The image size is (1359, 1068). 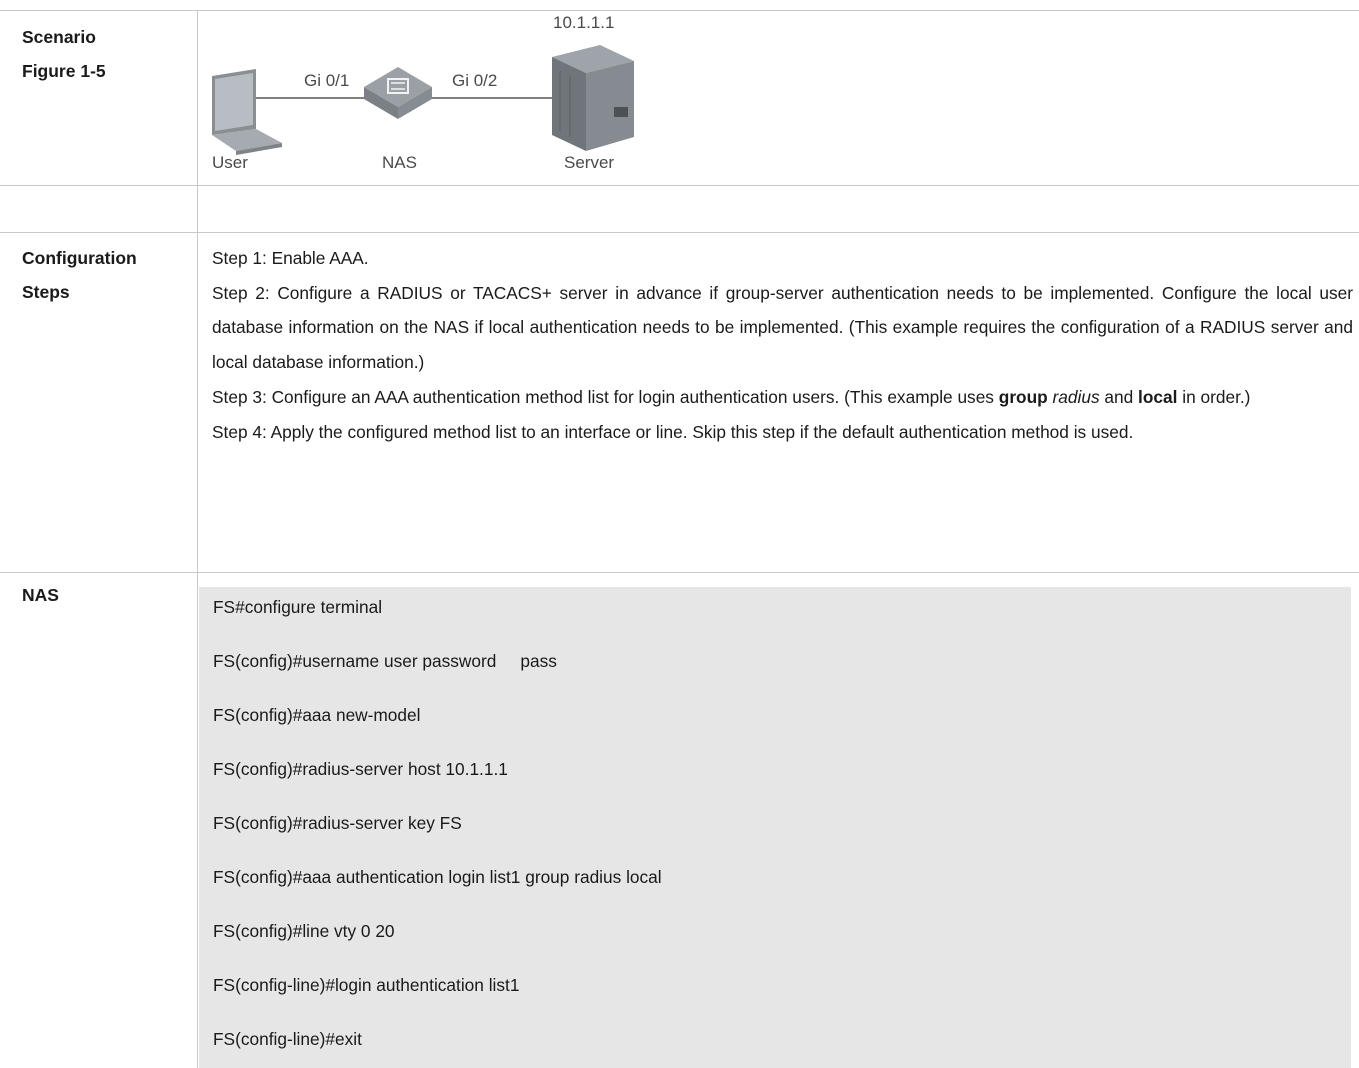 What do you see at coordinates (593, 98) in the screenshot?
I see `server-icon` at bounding box center [593, 98].